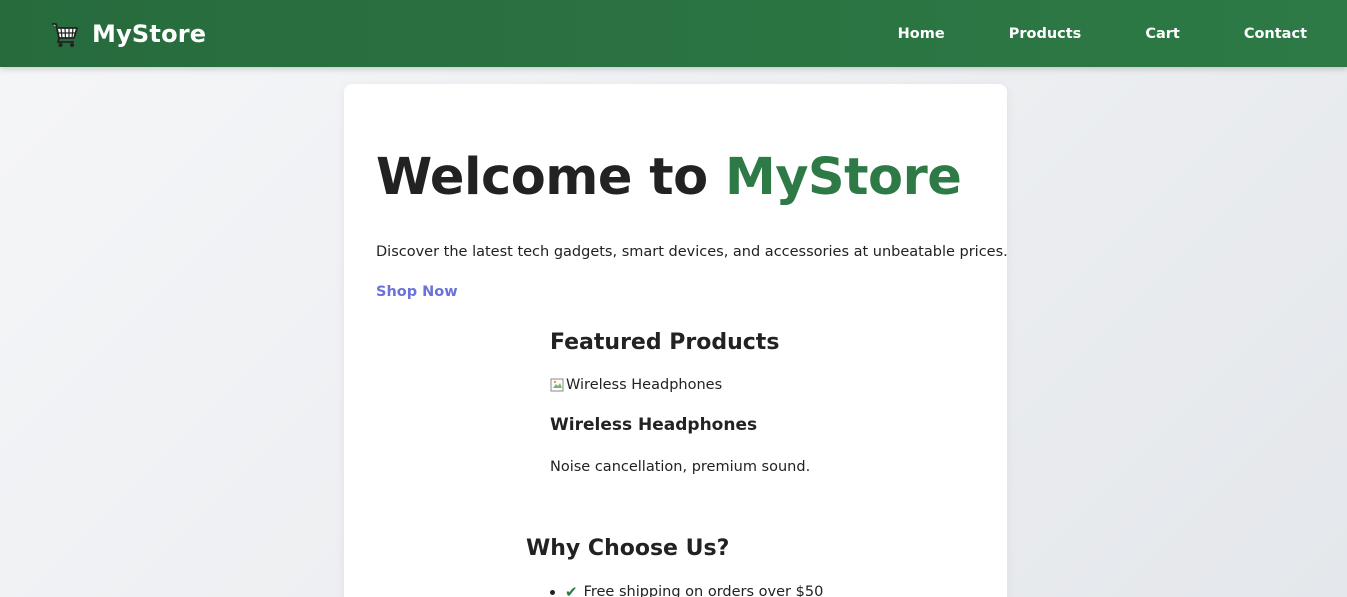  I want to click on product-image: Wireless Headphones, so click(680, 385).